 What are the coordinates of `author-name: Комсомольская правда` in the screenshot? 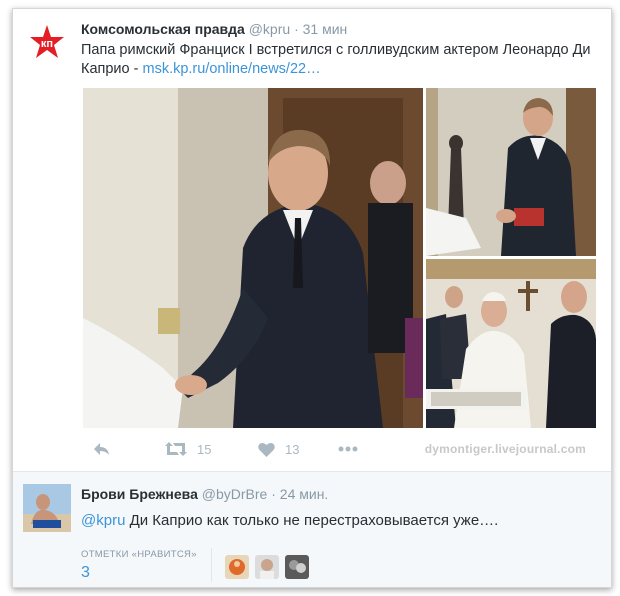 It's located at (163, 29).